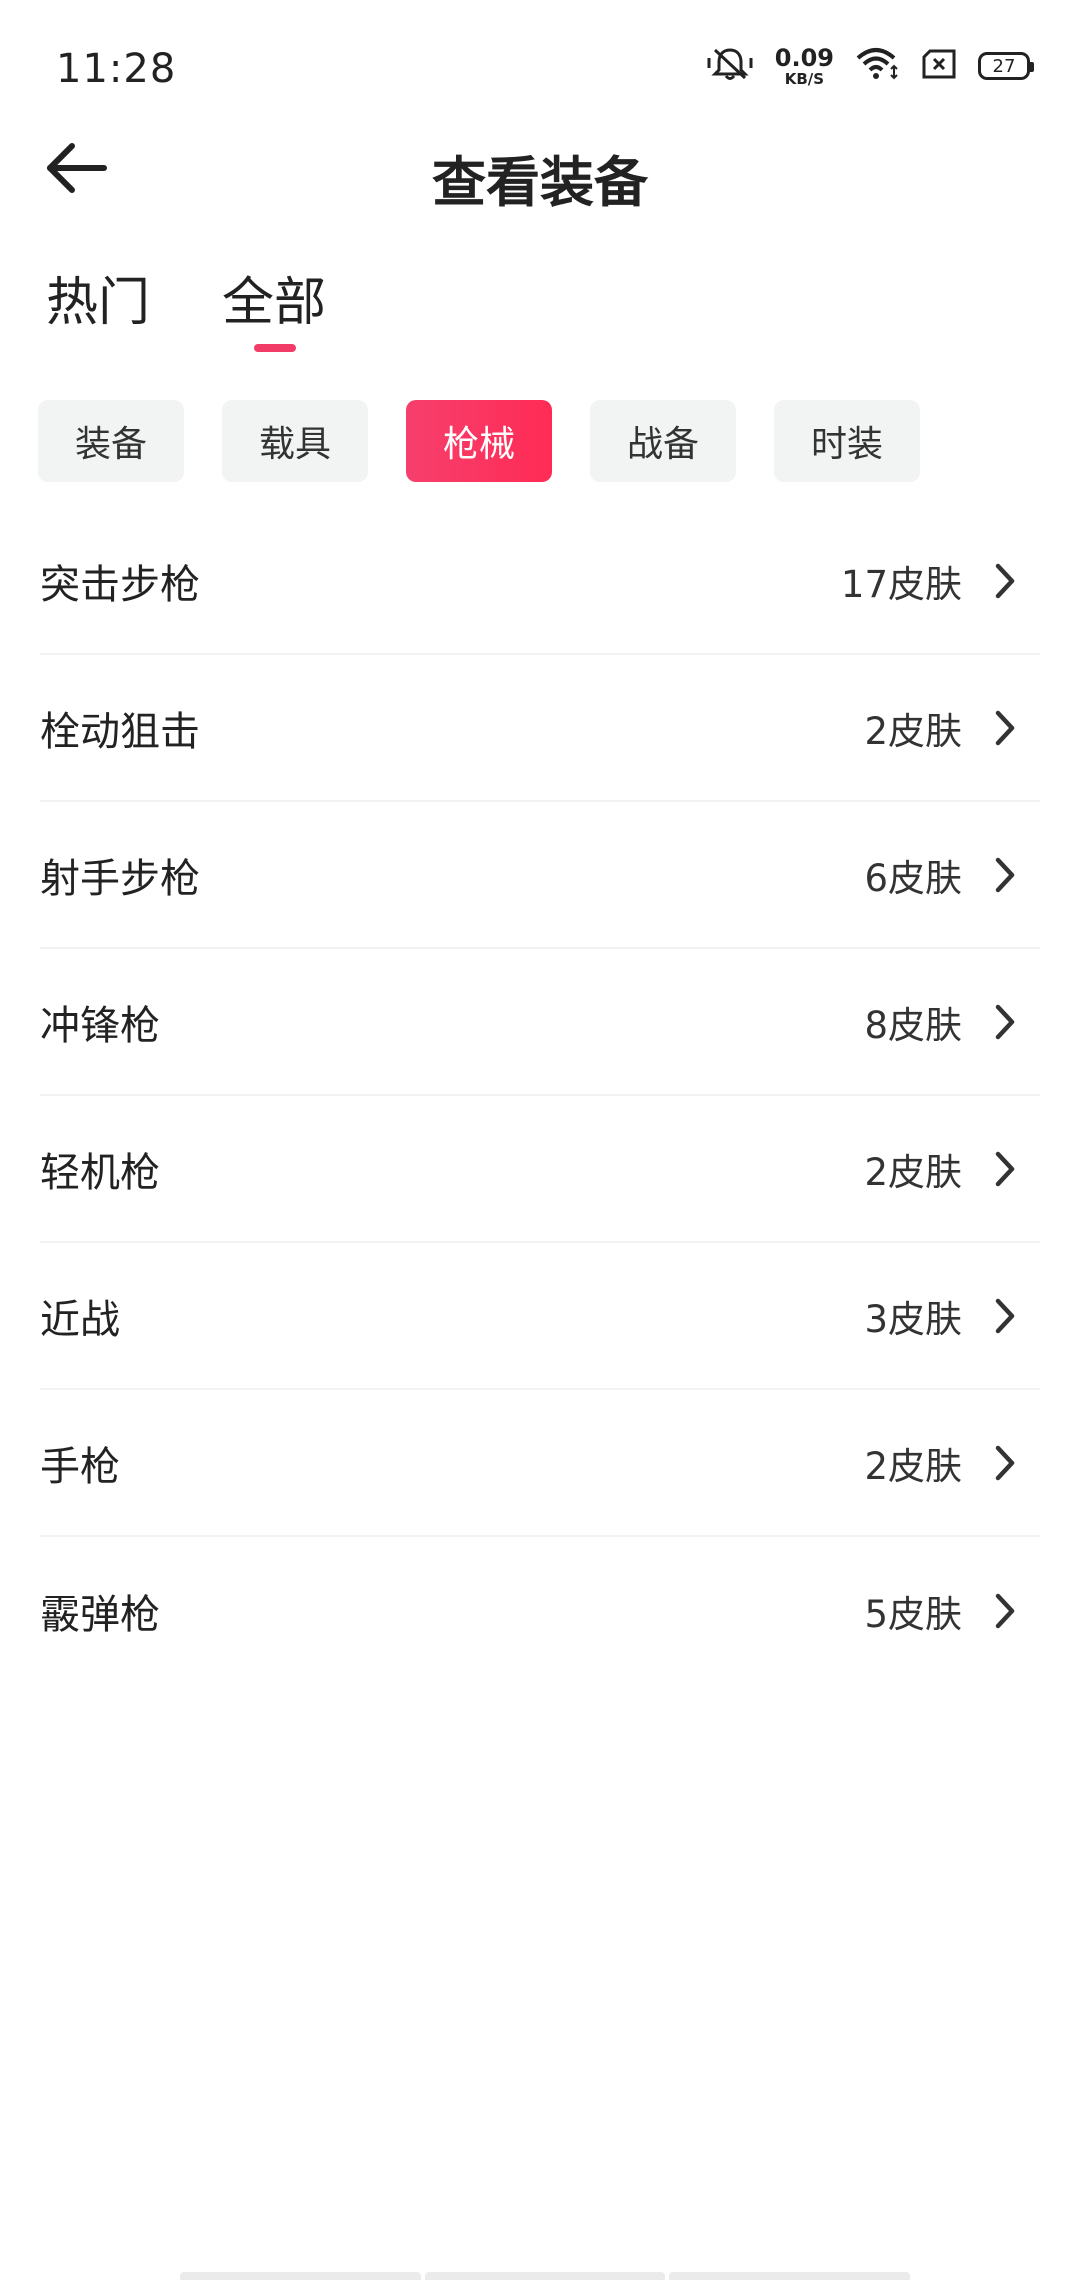  I want to click on list-item: 栓动狙击 2皮肤, so click(540, 728).